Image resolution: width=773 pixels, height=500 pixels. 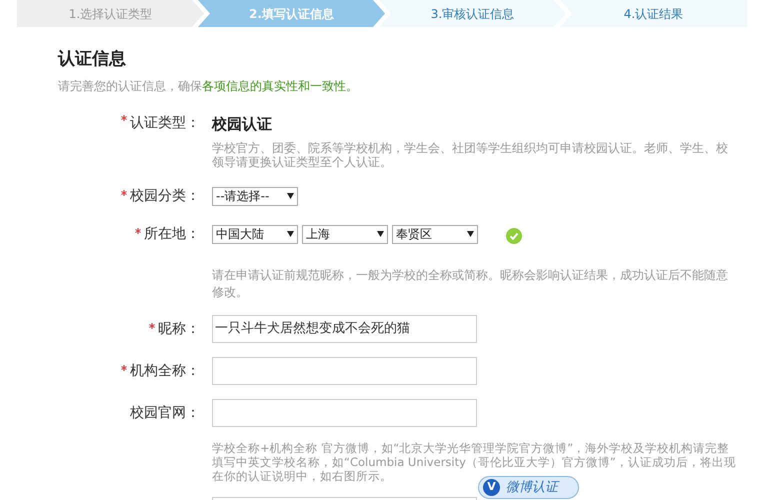 I want to click on section-subtitle: 请完善您的认证信息，确保各项信息的真实性和一致性。, so click(x=208, y=86).